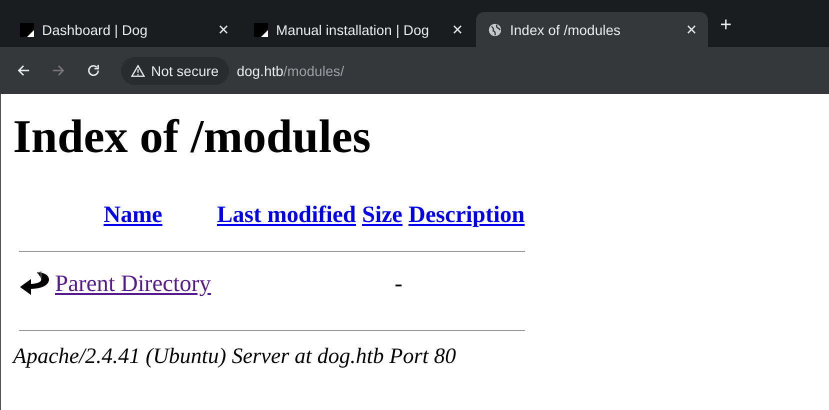 This screenshot has width=829, height=410. Describe the element at coordinates (726, 29) in the screenshot. I see `new-tab-button: +` at that location.